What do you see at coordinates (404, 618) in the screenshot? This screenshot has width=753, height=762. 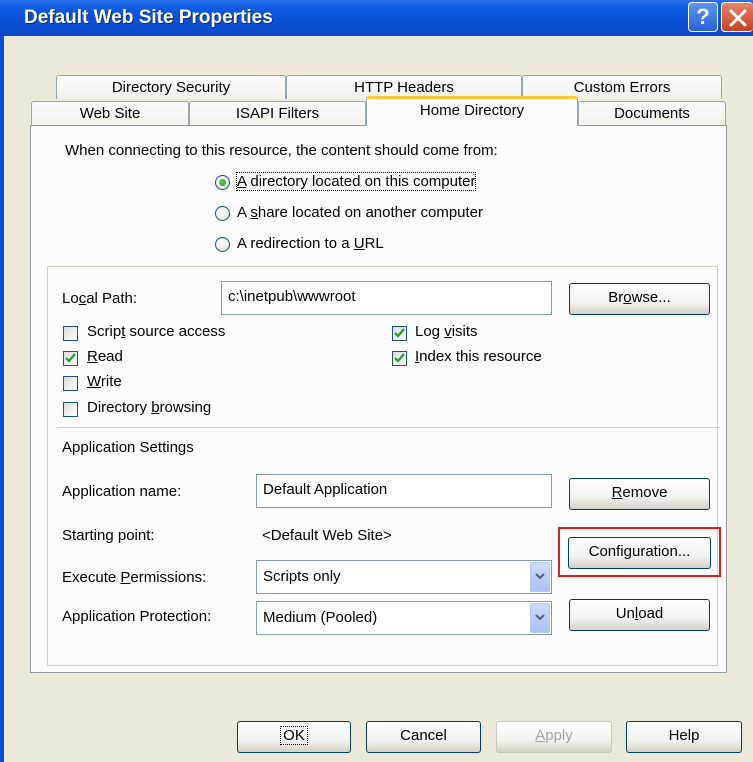 I see `application-protection-select: Medium (Pooled)` at bounding box center [404, 618].